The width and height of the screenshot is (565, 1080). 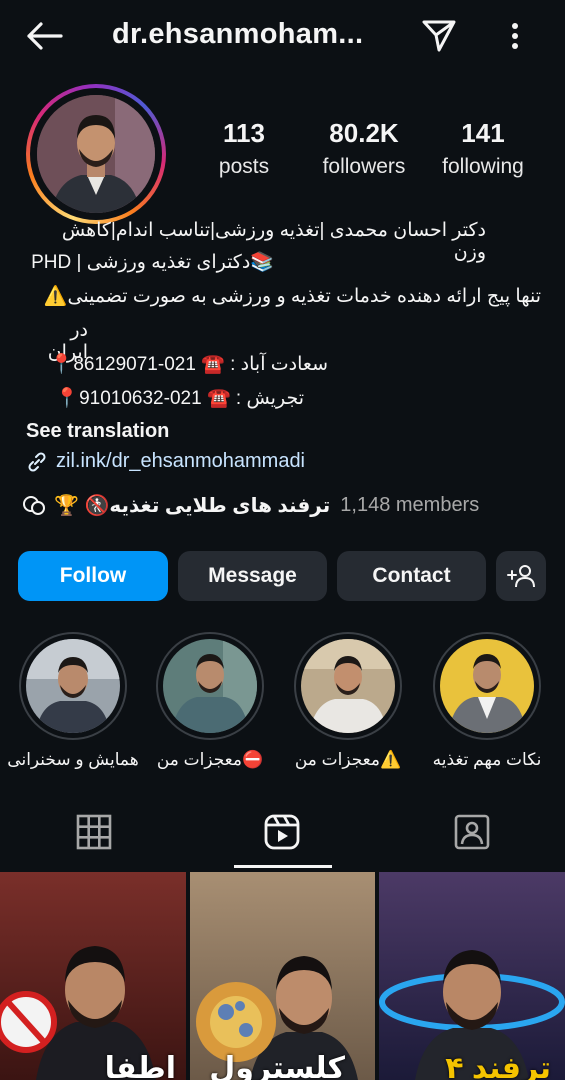 I want to click on post-caption: کلسترول, so click(x=277, y=1066).